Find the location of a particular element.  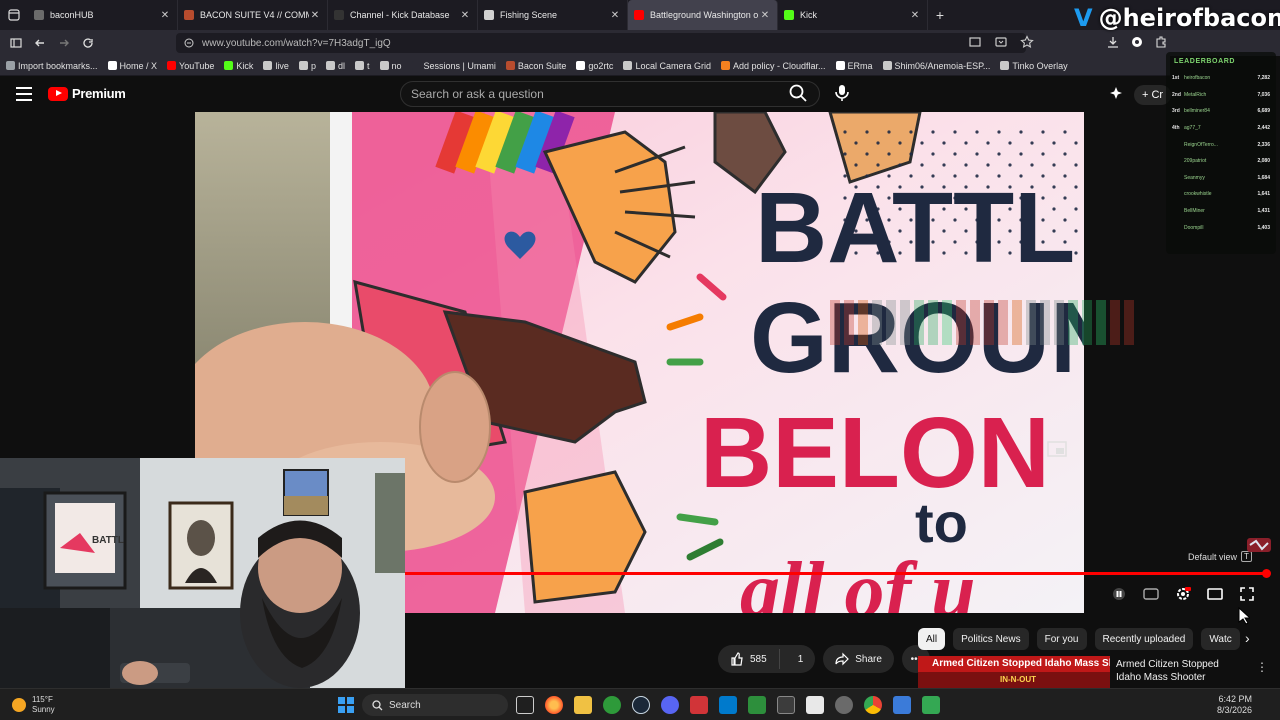

dislike-button: 1 is located at coordinates (801, 659).